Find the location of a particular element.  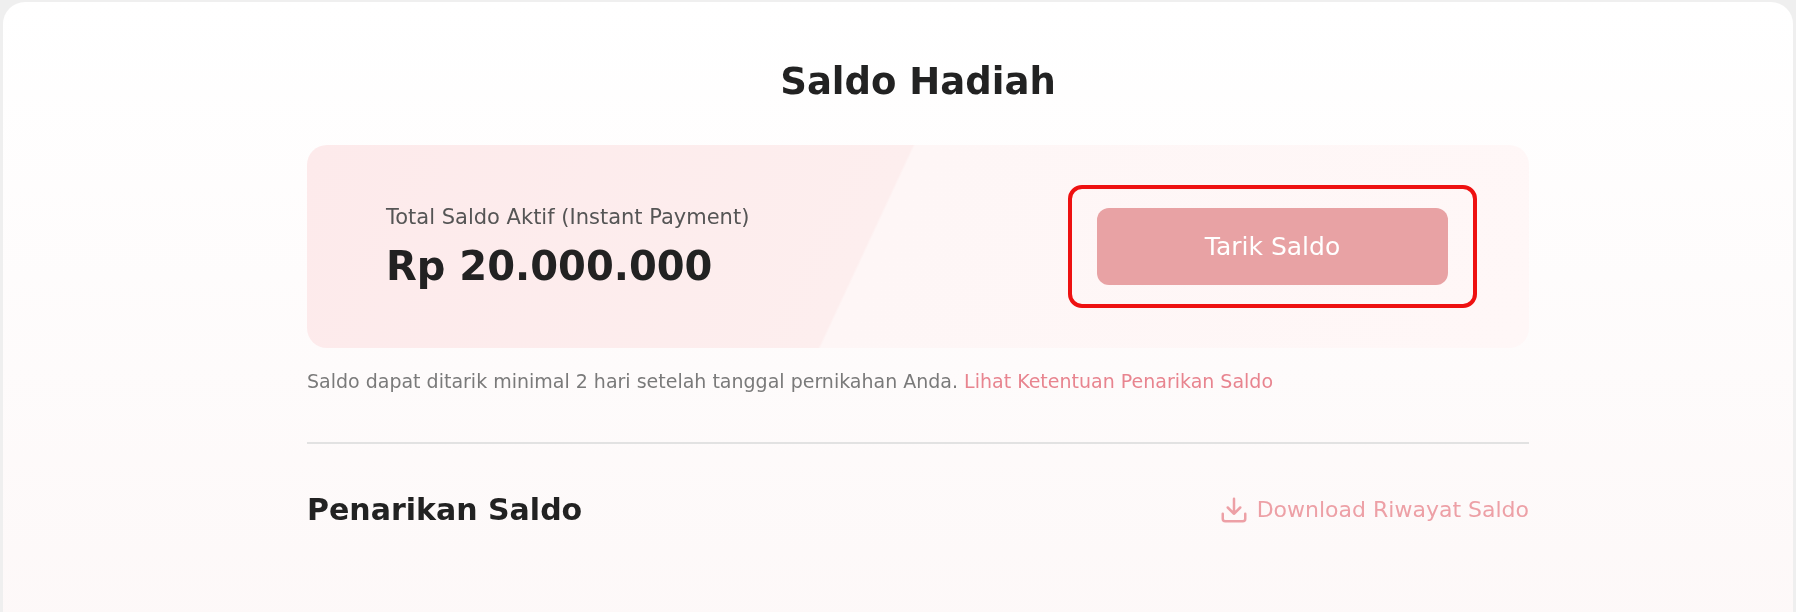

note-text: Saldo dapat ditarik minimal 2 hari setelah tanggal pernikahan Anda. Lihat Ketentuan Penarikan Saldo is located at coordinates (791, 381).